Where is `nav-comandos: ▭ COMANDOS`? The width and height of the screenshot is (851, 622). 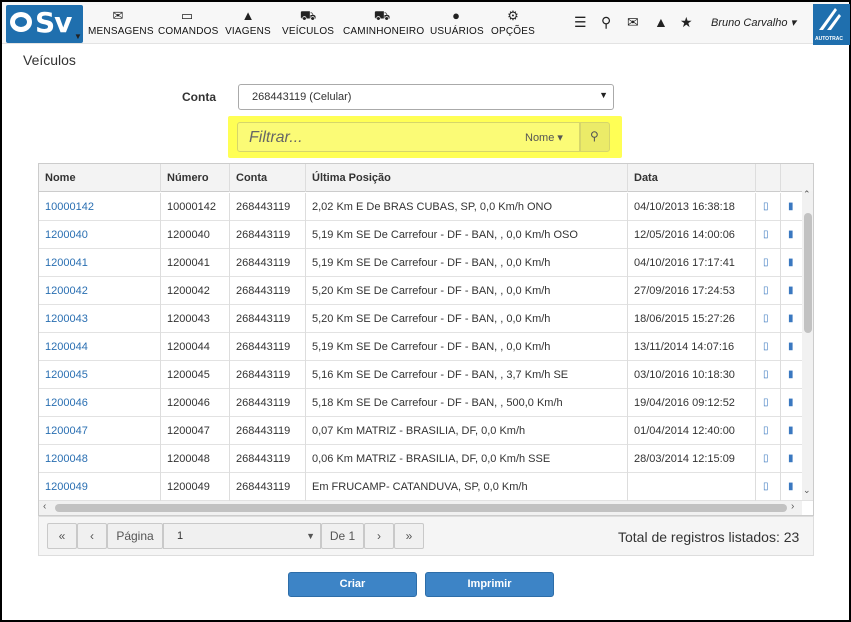 nav-comandos: ▭ COMANDOS is located at coordinates (188, 25).